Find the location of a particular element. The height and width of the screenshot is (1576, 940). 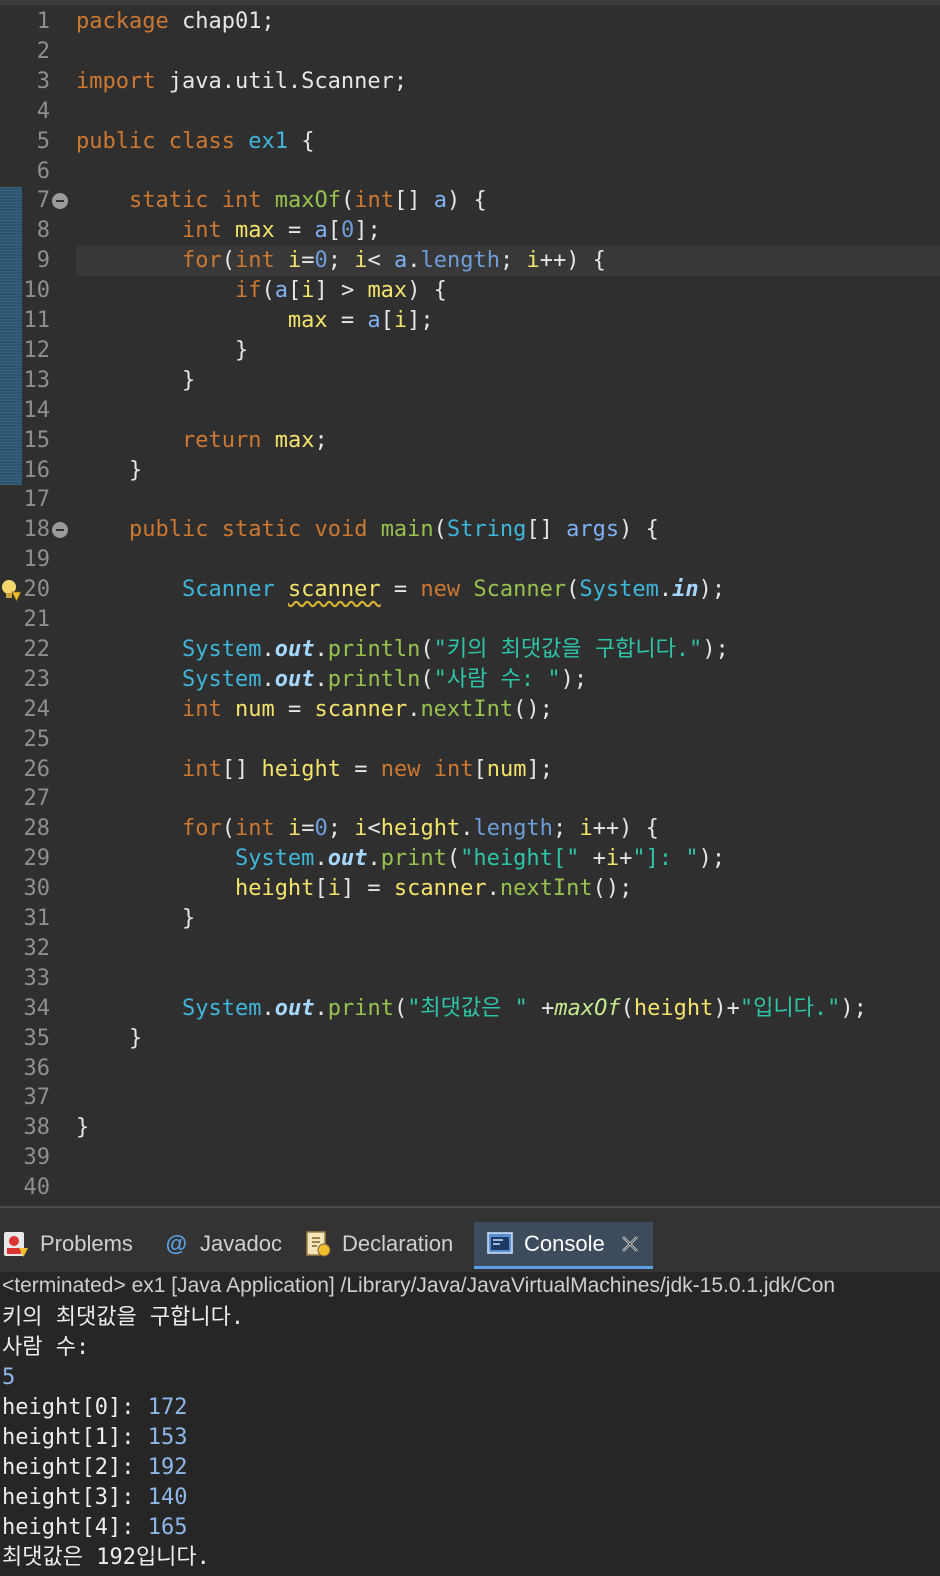

code-token: i is located at coordinates (586, 829).